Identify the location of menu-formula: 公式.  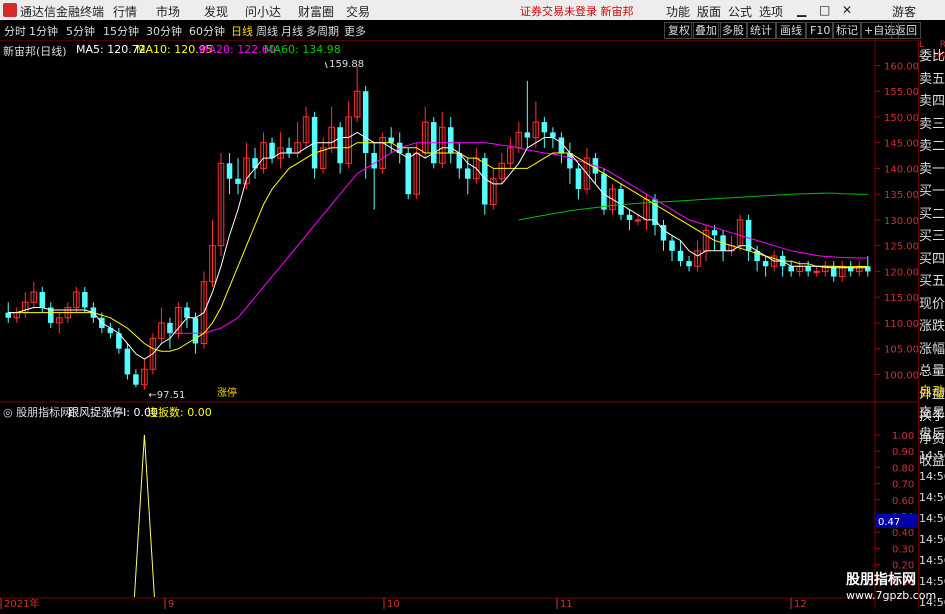
(740, 11).